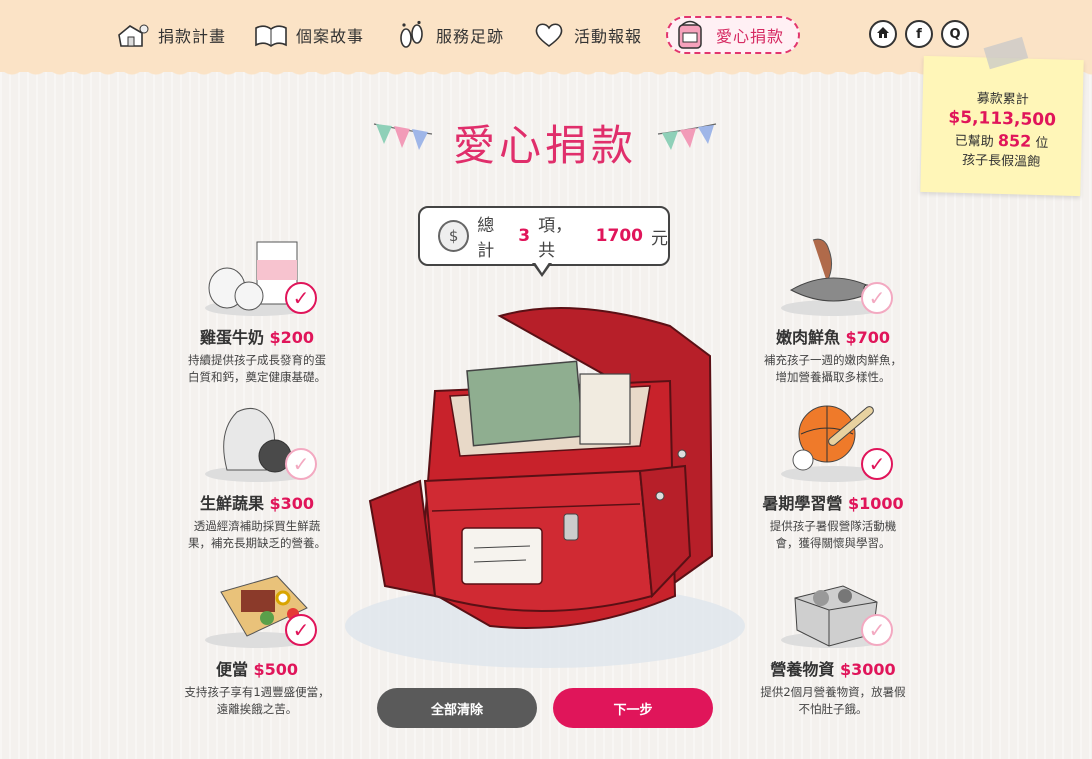  Describe the element at coordinates (1002, 99) in the screenshot. I see `note-label: 募款累計` at that location.